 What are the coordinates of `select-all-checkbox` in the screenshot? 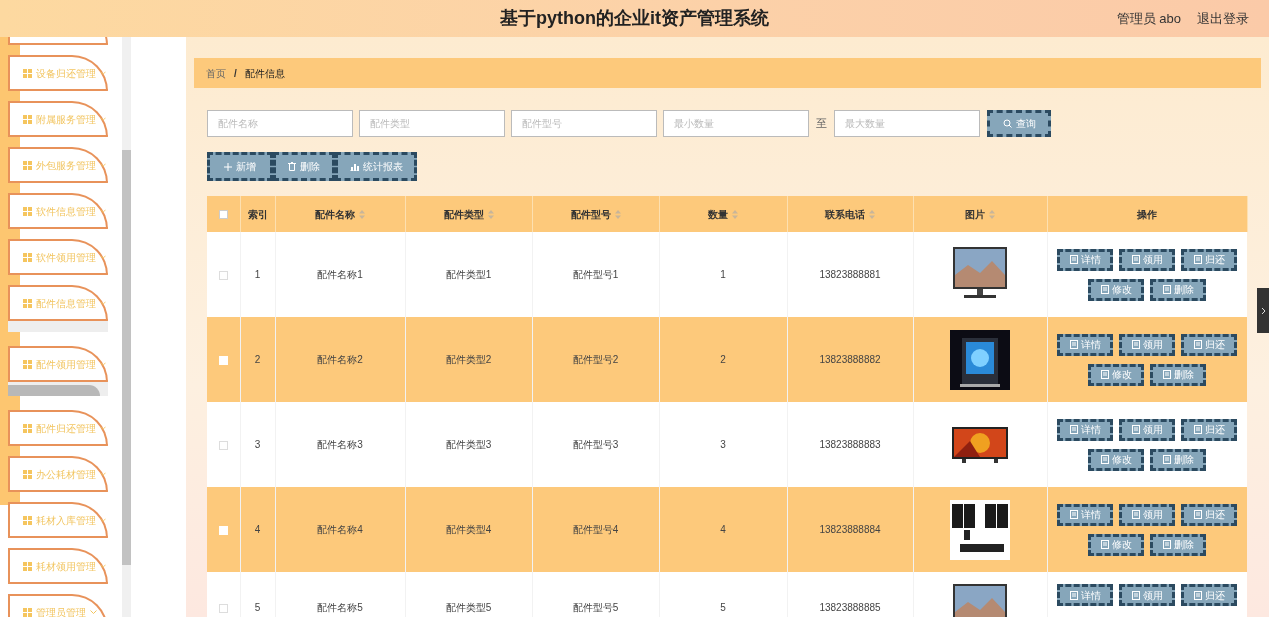 It's located at (223, 215).